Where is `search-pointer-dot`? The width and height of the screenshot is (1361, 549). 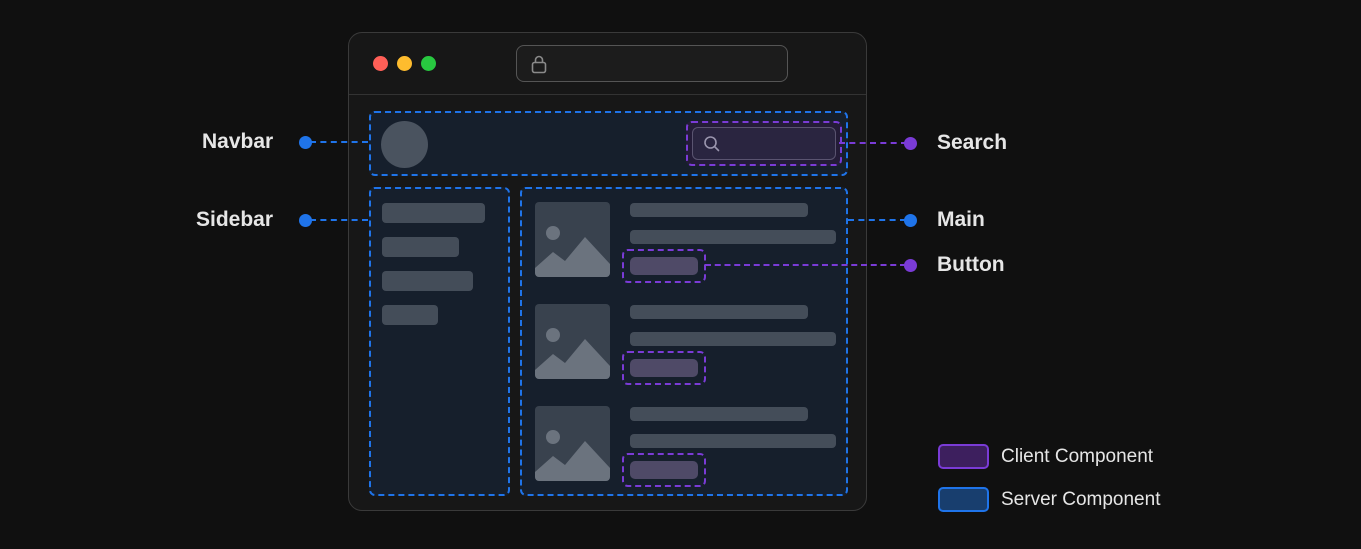
search-pointer-dot is located at coordinates (910, 143).